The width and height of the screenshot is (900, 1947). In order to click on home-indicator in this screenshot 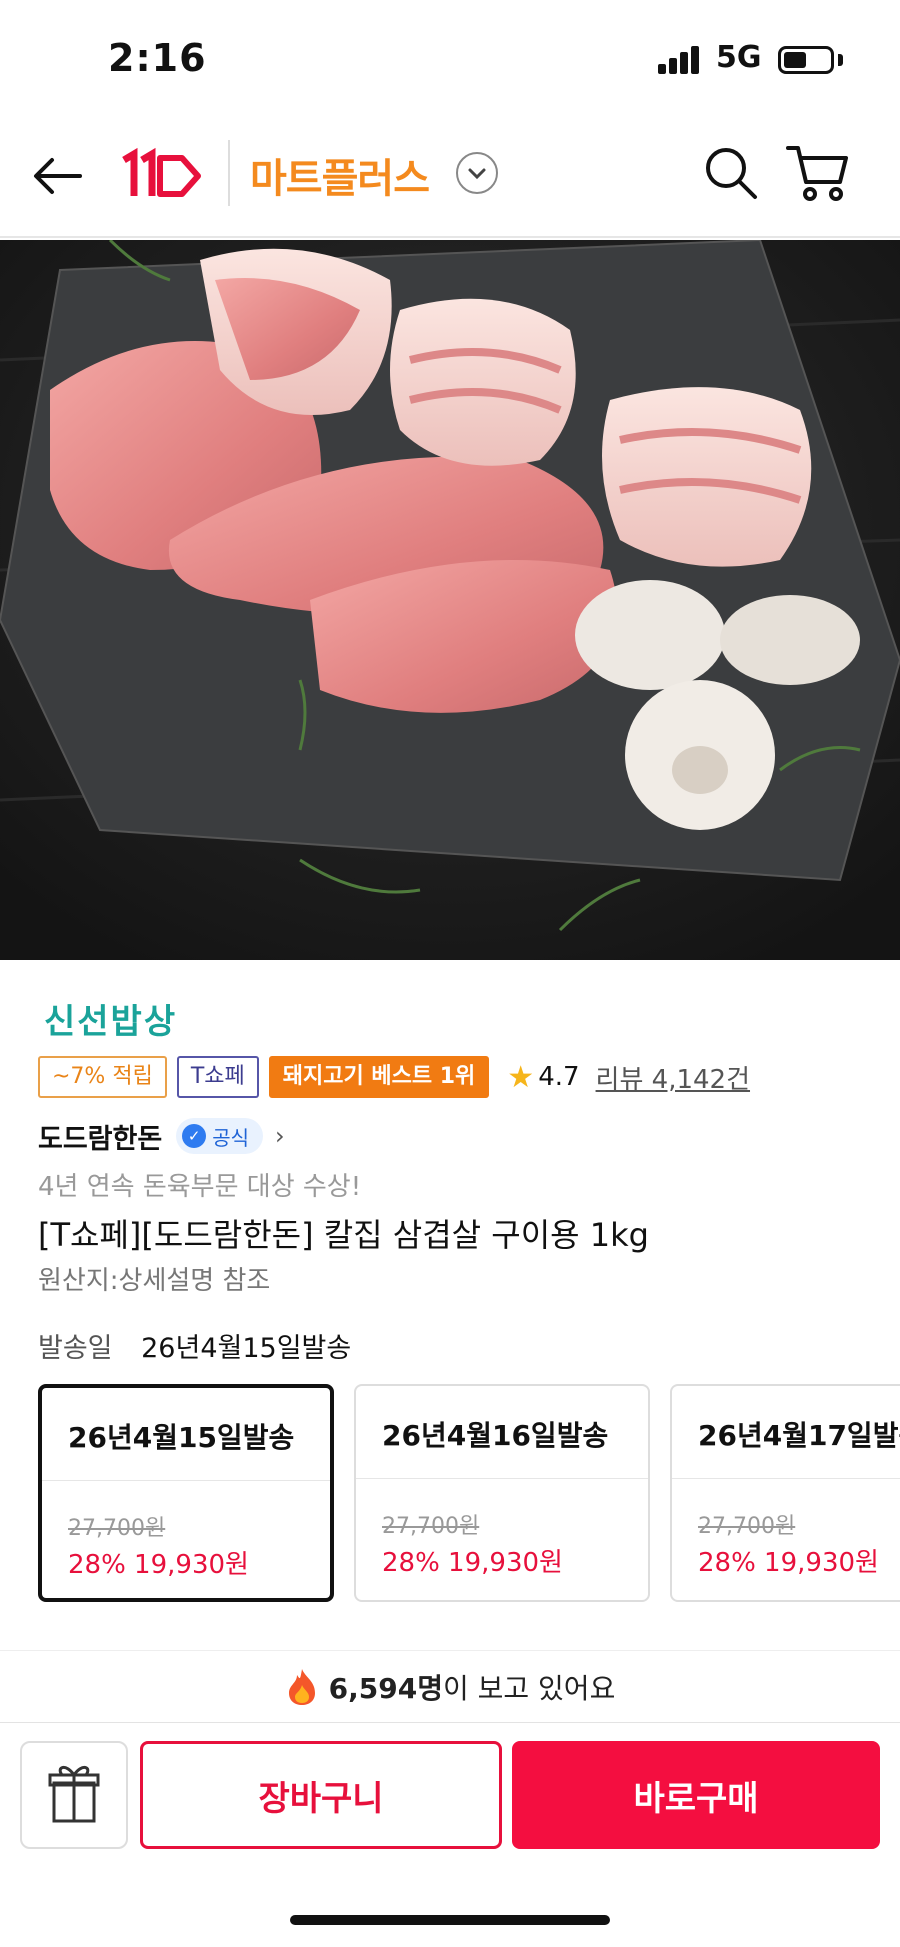, I will do `click(450, 1920)`.